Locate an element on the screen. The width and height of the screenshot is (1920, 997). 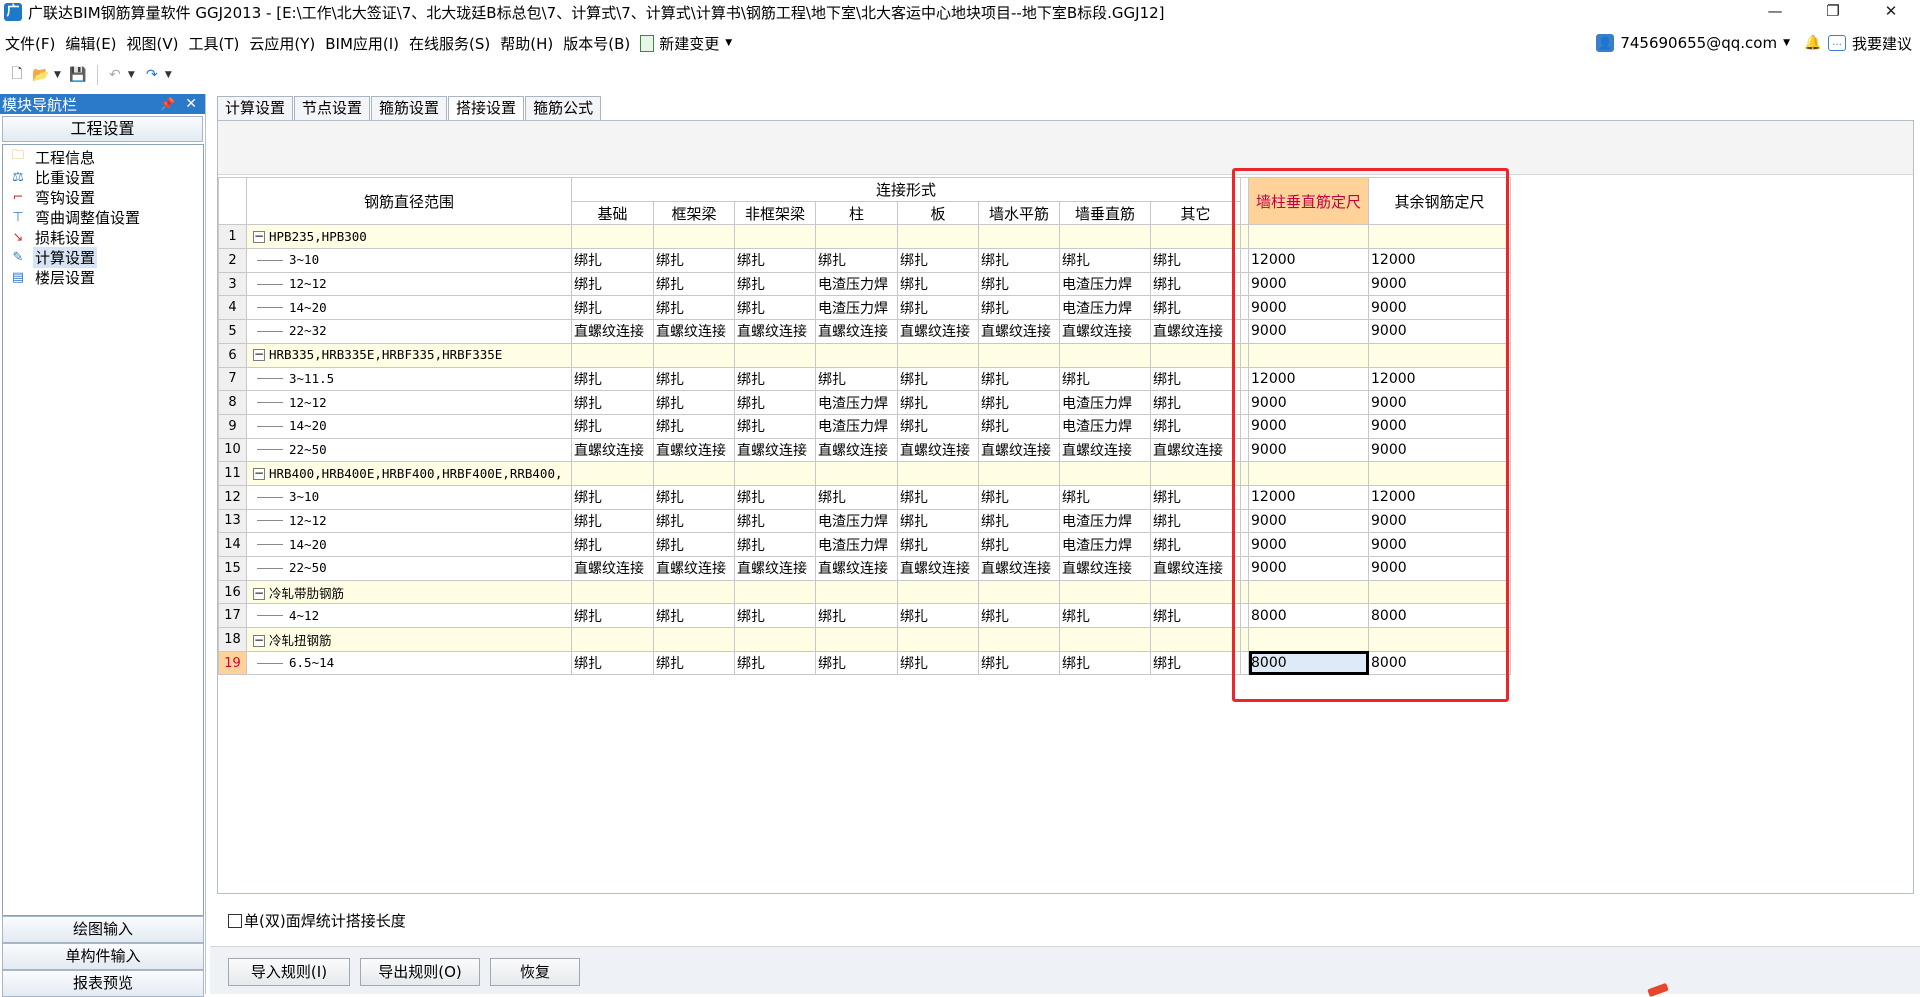
nav-drawing-input: 绘图输入 is located at coordinates (103, 929).